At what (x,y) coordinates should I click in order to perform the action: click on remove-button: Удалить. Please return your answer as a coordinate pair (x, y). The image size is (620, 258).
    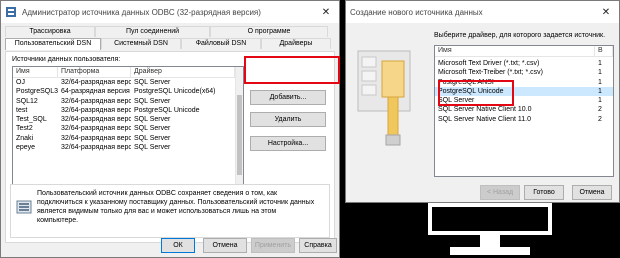
    Looking at the image, I should click on (288, 119).